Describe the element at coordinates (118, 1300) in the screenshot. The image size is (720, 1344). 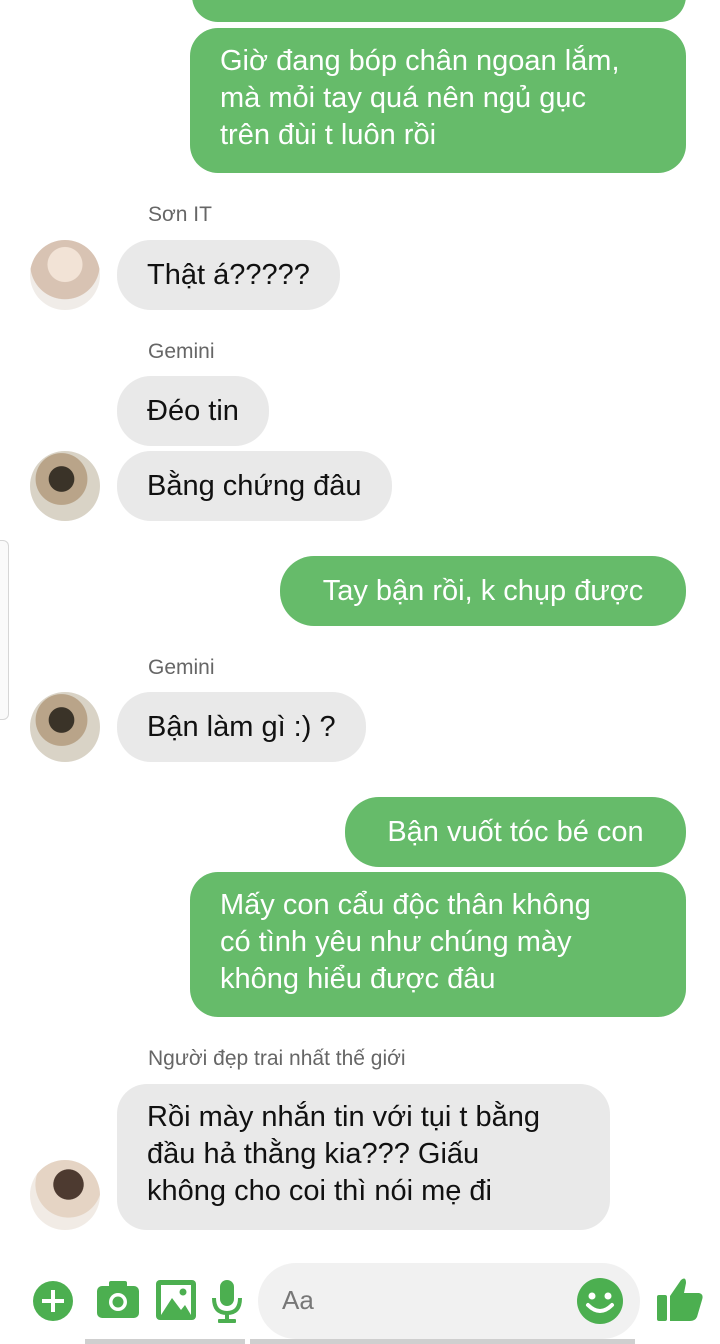
I see `camera-icon` at that location.